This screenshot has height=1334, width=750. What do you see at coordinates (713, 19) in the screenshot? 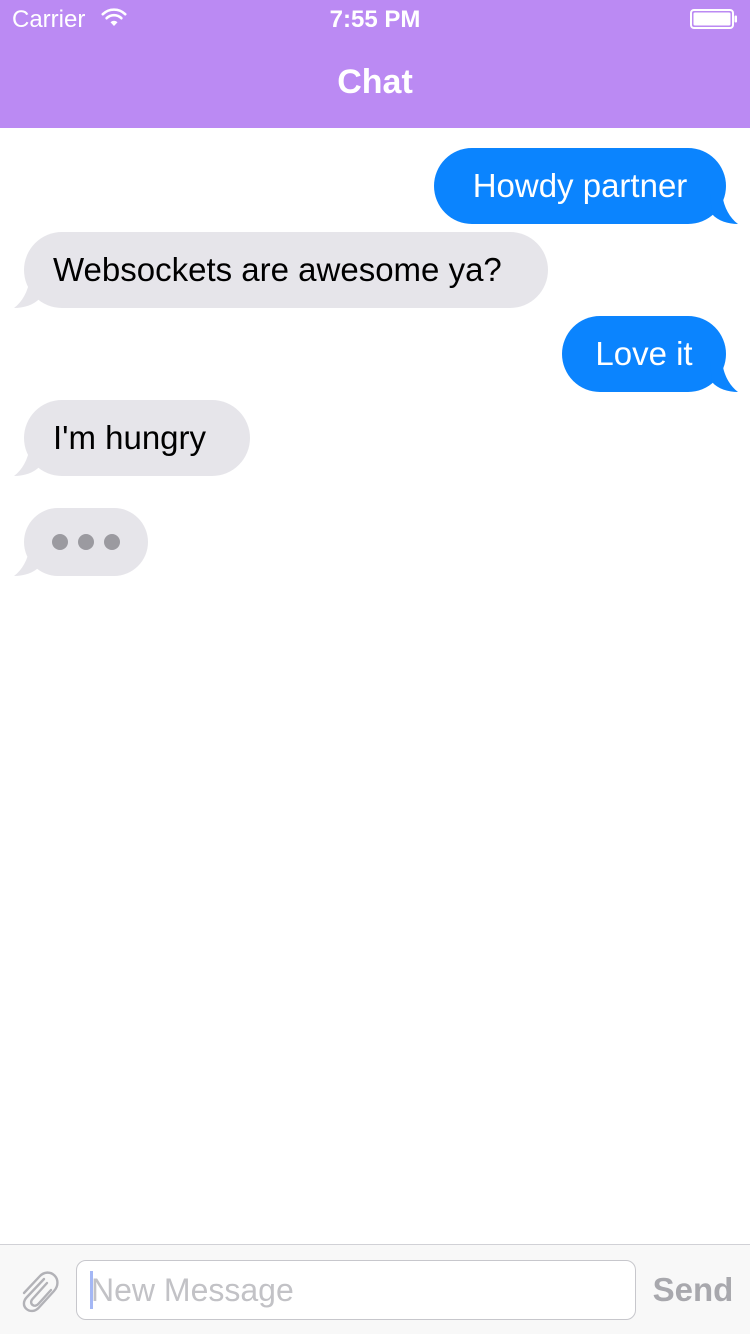
I see `battery-icon` at bounding box center [713, 19].